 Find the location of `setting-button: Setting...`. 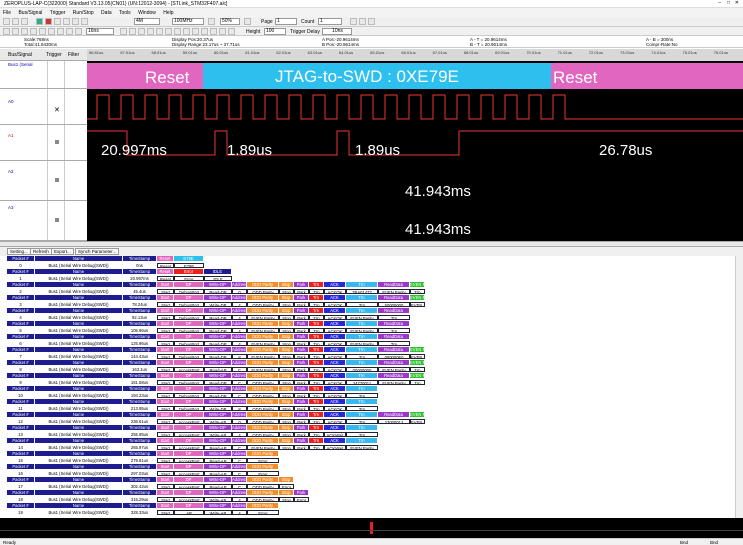

setting-button: Setting... is located at coordinates (19, 251).